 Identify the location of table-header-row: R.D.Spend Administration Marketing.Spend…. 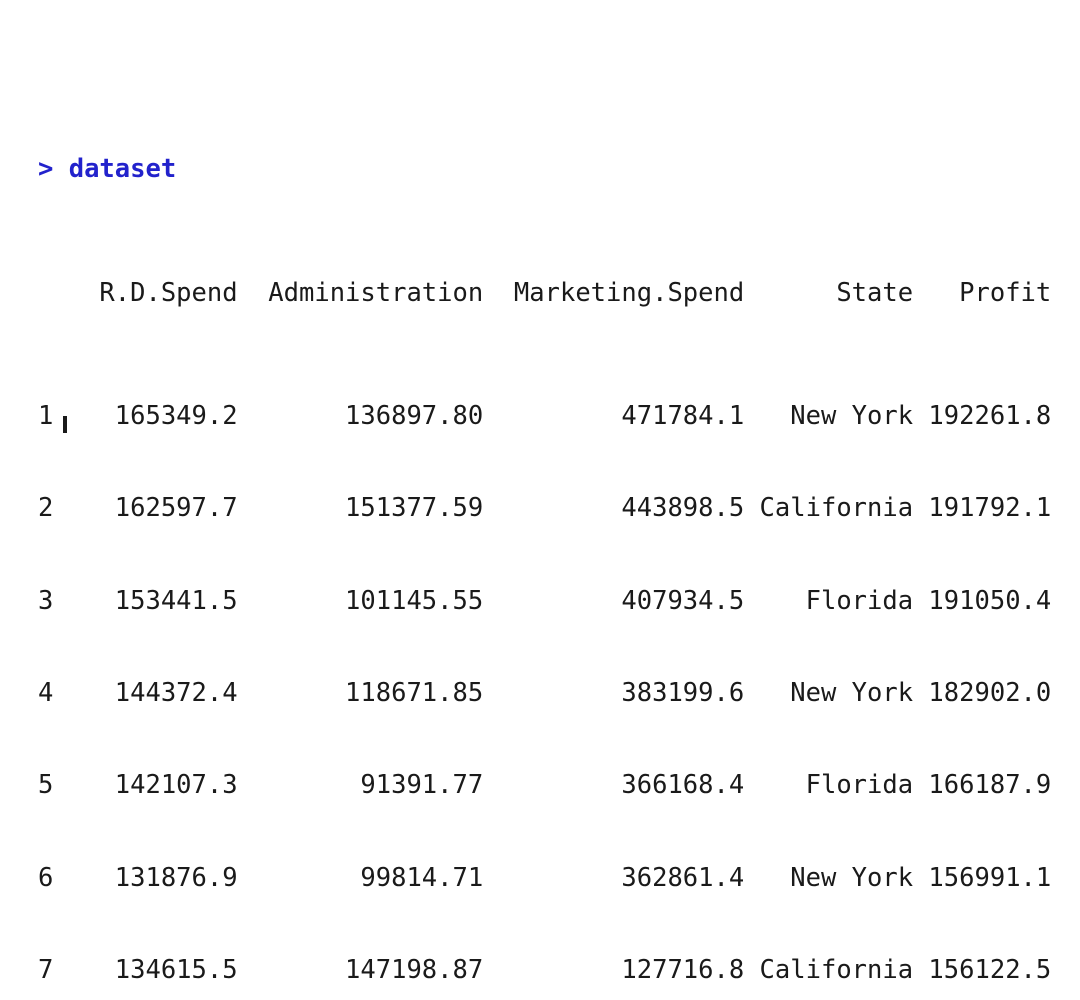
(545, 292).